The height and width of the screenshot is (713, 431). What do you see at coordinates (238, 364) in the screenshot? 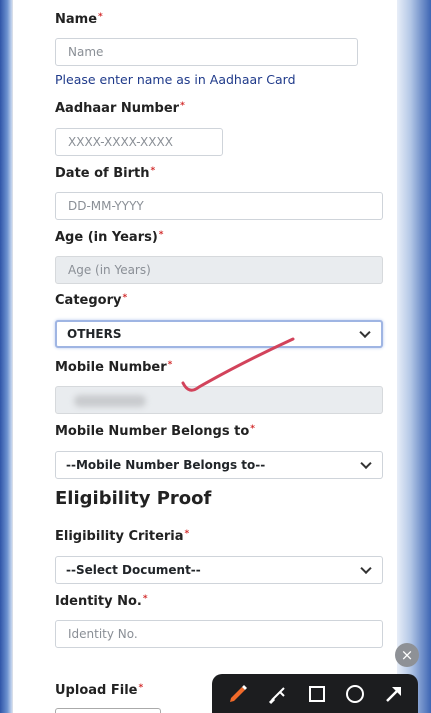
I see `checkmark-annotation-icon` at bounding box center [238, 364].